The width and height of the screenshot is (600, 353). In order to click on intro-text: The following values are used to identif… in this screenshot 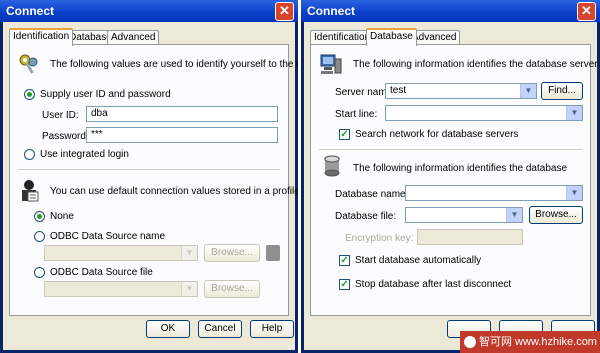, I will do `click(174, 64)`.